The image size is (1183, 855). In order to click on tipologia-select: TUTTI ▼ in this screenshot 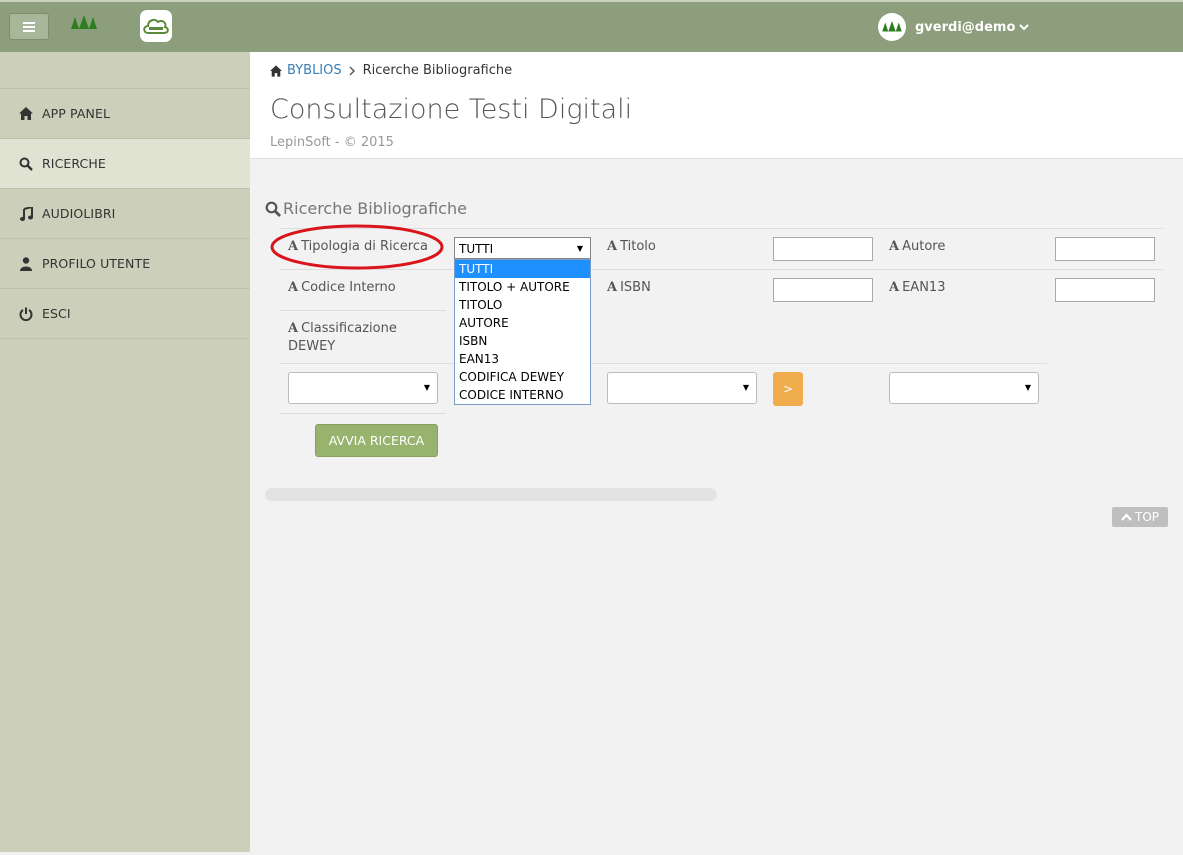, I will do `click(522, 248)`.